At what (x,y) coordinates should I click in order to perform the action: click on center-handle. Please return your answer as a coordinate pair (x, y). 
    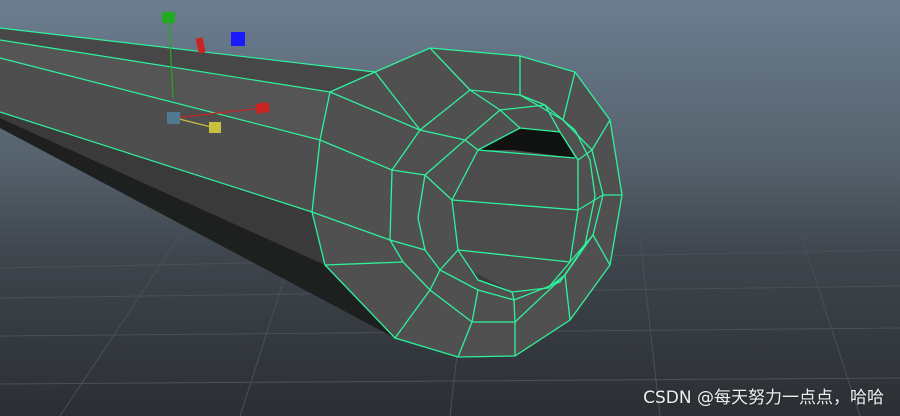
    Looking at the image, I should click on (173, 118).